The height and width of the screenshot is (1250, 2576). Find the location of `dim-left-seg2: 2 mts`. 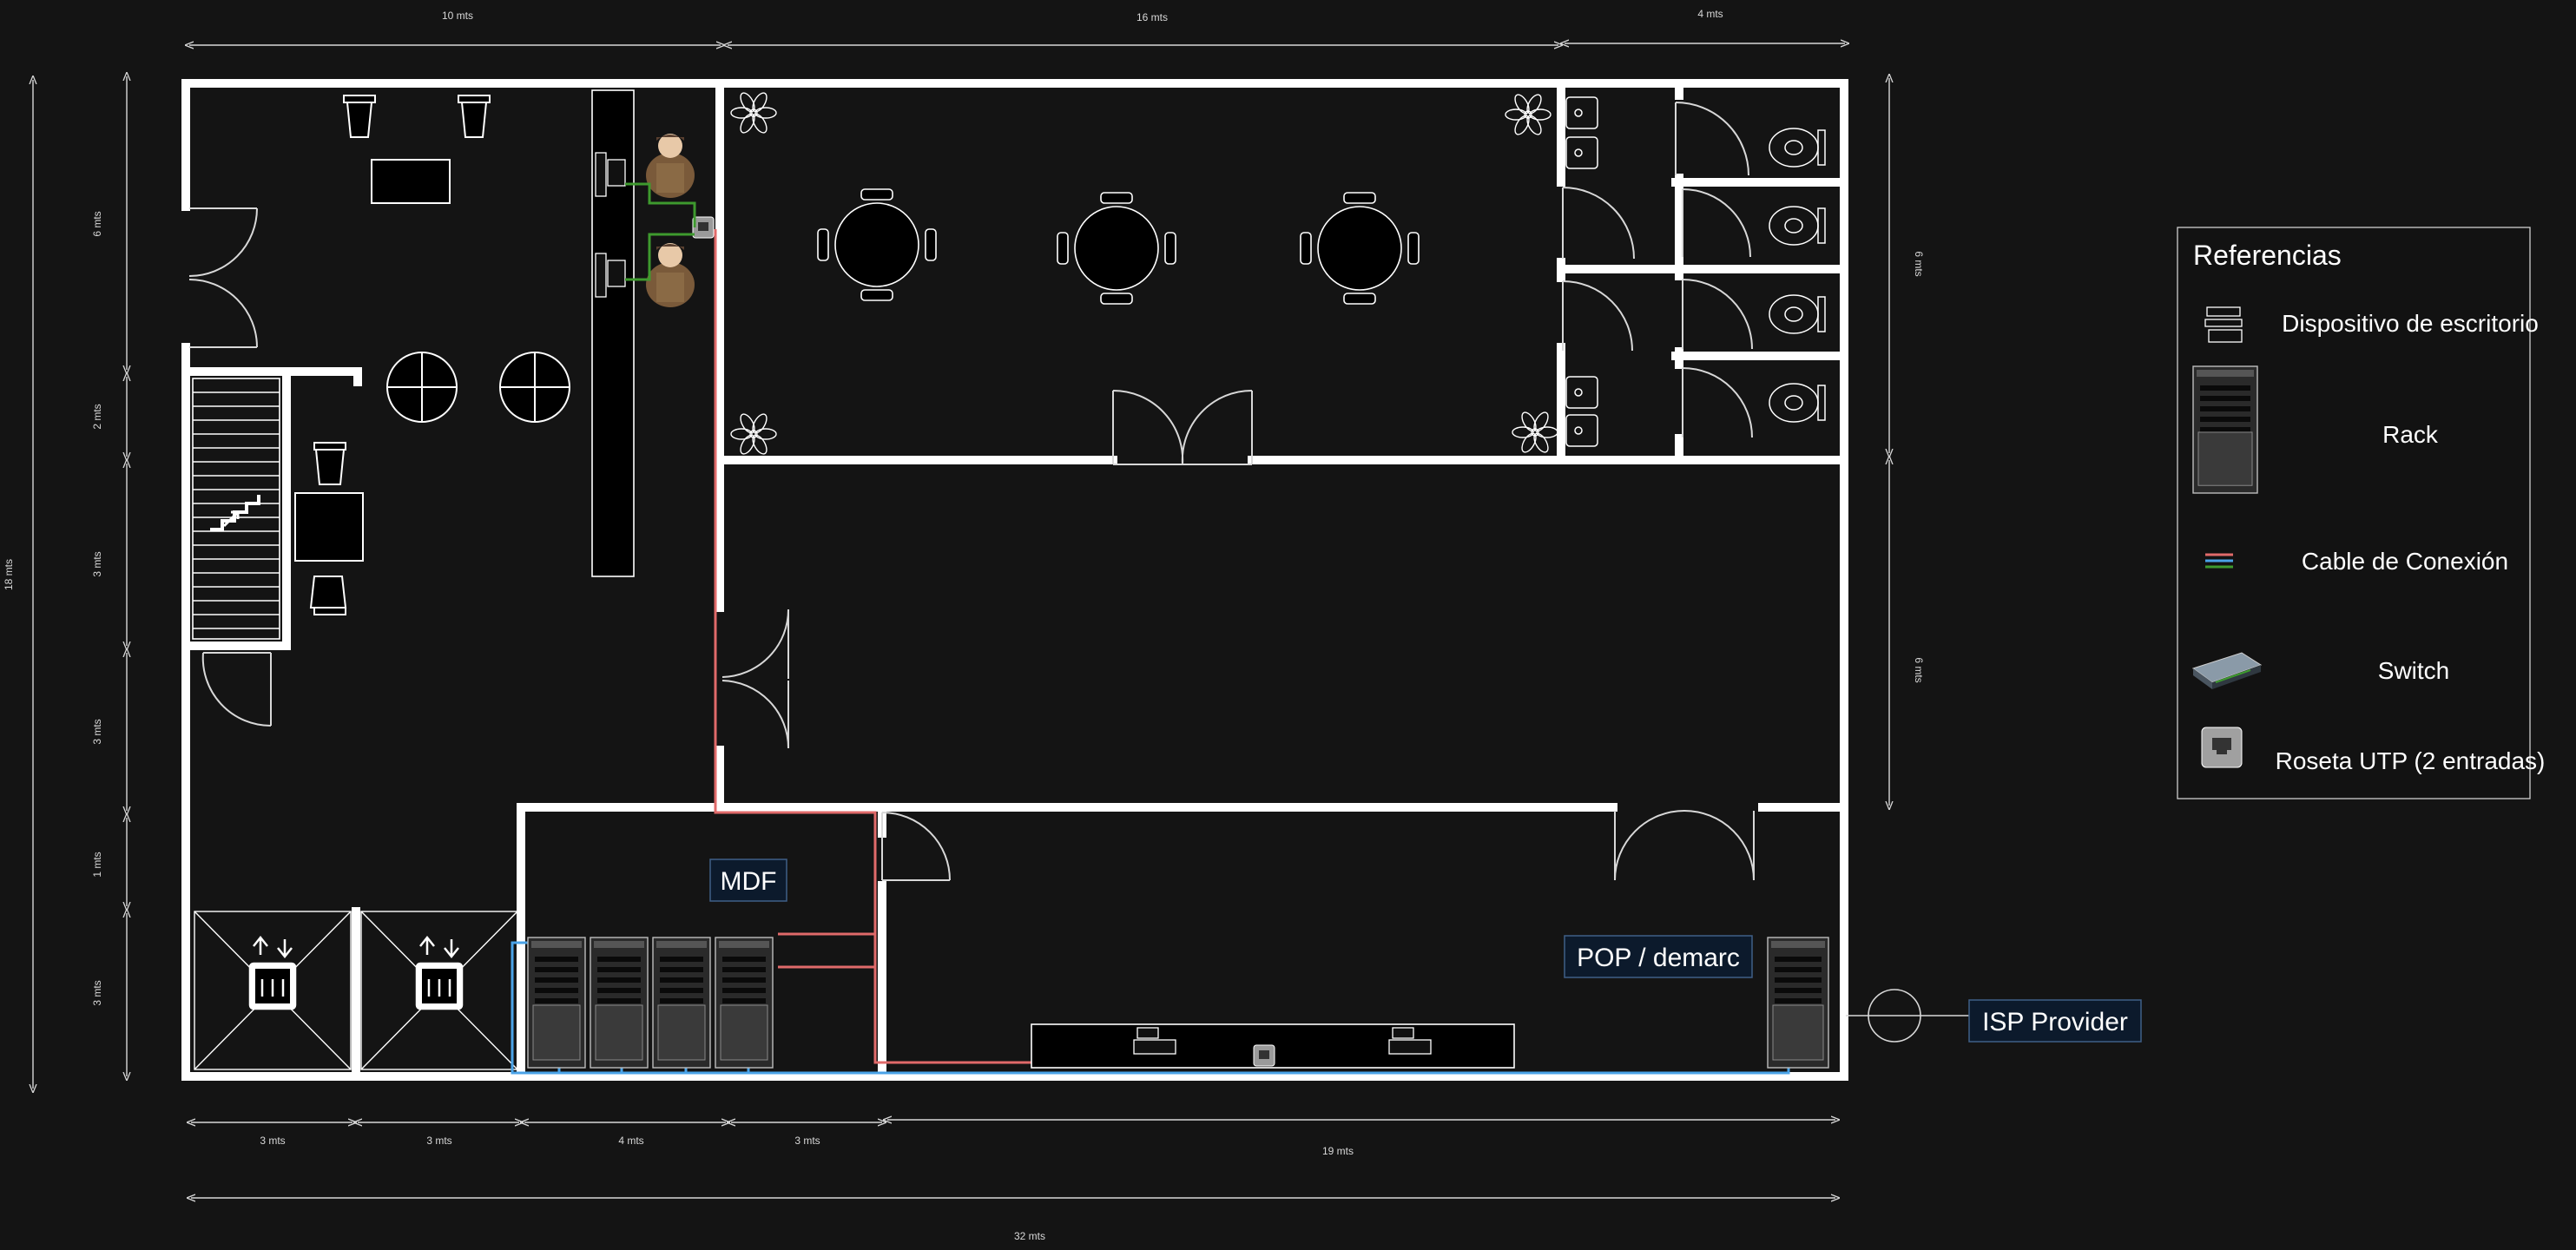

dim-left-seg2: 2 mts is located at coordinates (97, 416).